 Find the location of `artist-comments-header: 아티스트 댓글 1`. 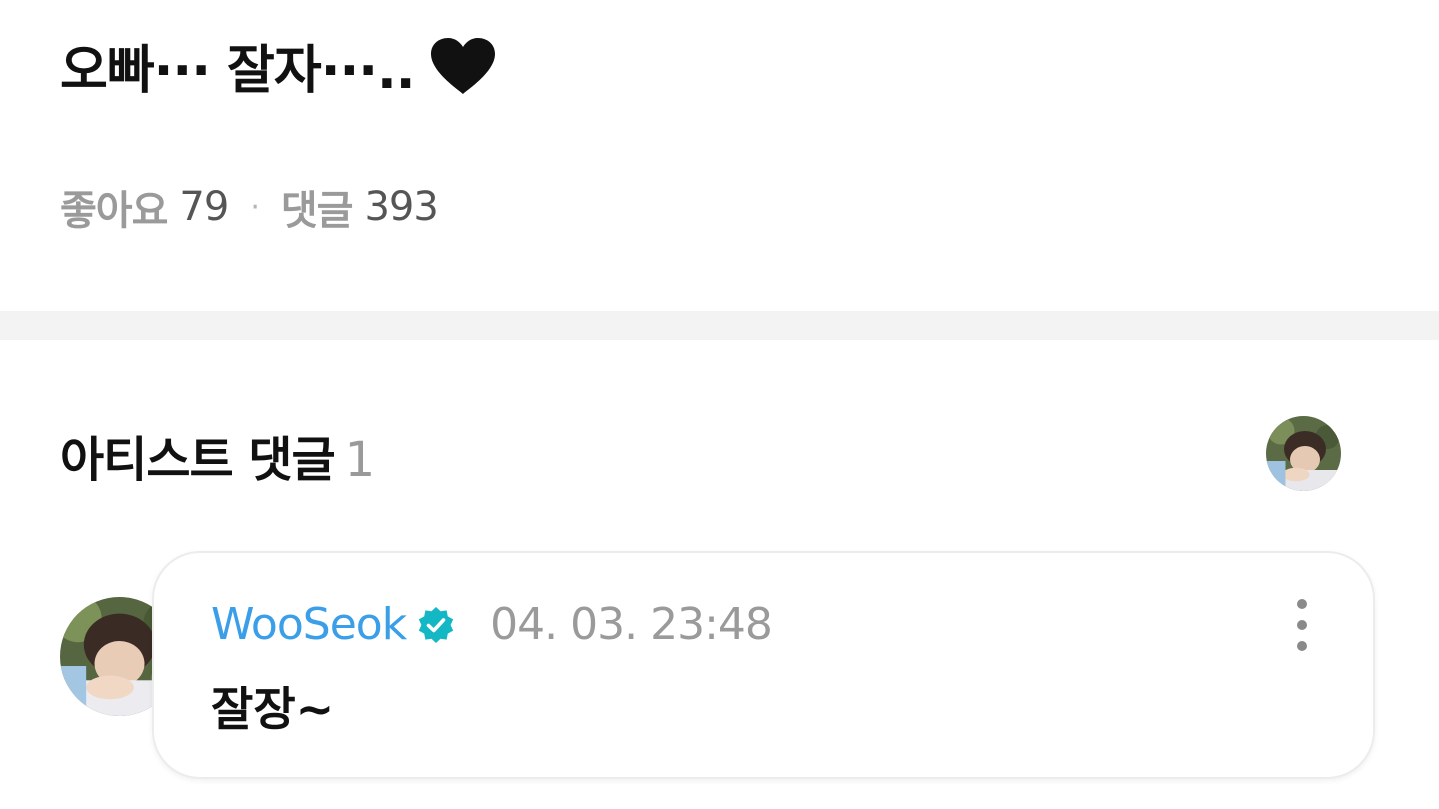

artist-comments-header: 아티스트 댓글 1 is located at coordinates (218, 455).